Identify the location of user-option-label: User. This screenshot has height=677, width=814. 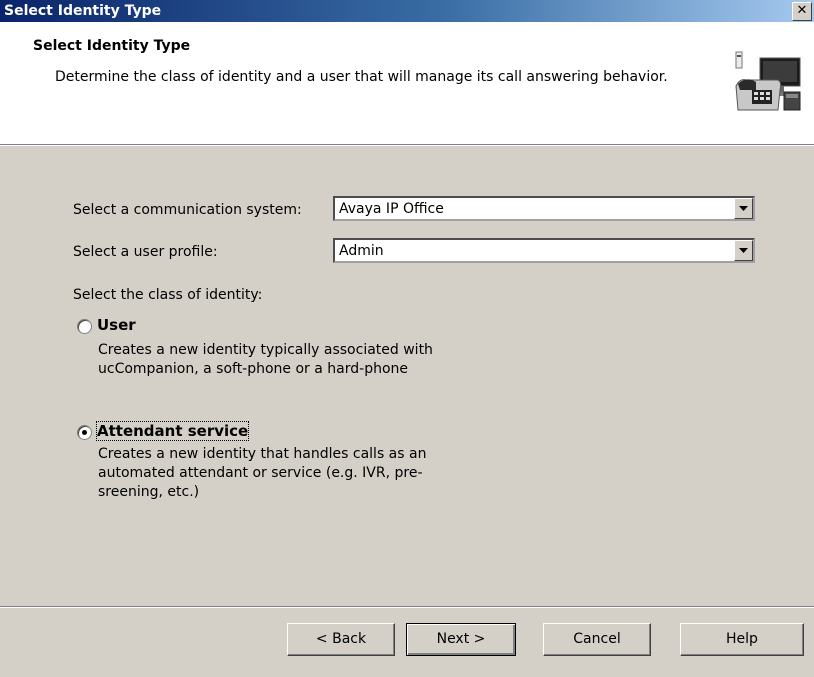
(116, 325).